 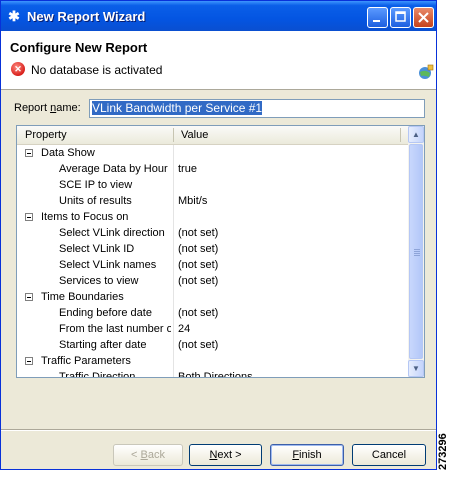 What do you see at coordinates (86, 16) in the screenshot?
I see `window-title: New Report Wizard` at bounding box center [86, 16].